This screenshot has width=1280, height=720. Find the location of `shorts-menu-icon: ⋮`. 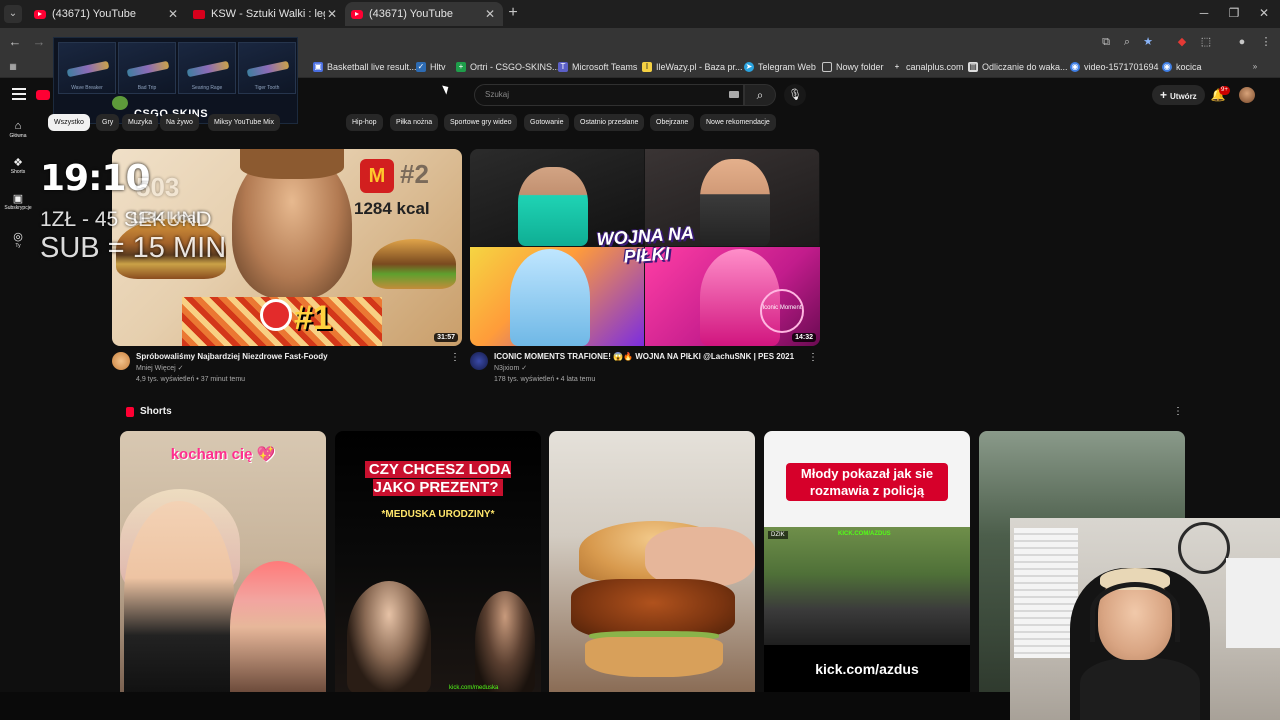

shorts-menu-icon: ⋮ is located at coordinates (1178, 411).